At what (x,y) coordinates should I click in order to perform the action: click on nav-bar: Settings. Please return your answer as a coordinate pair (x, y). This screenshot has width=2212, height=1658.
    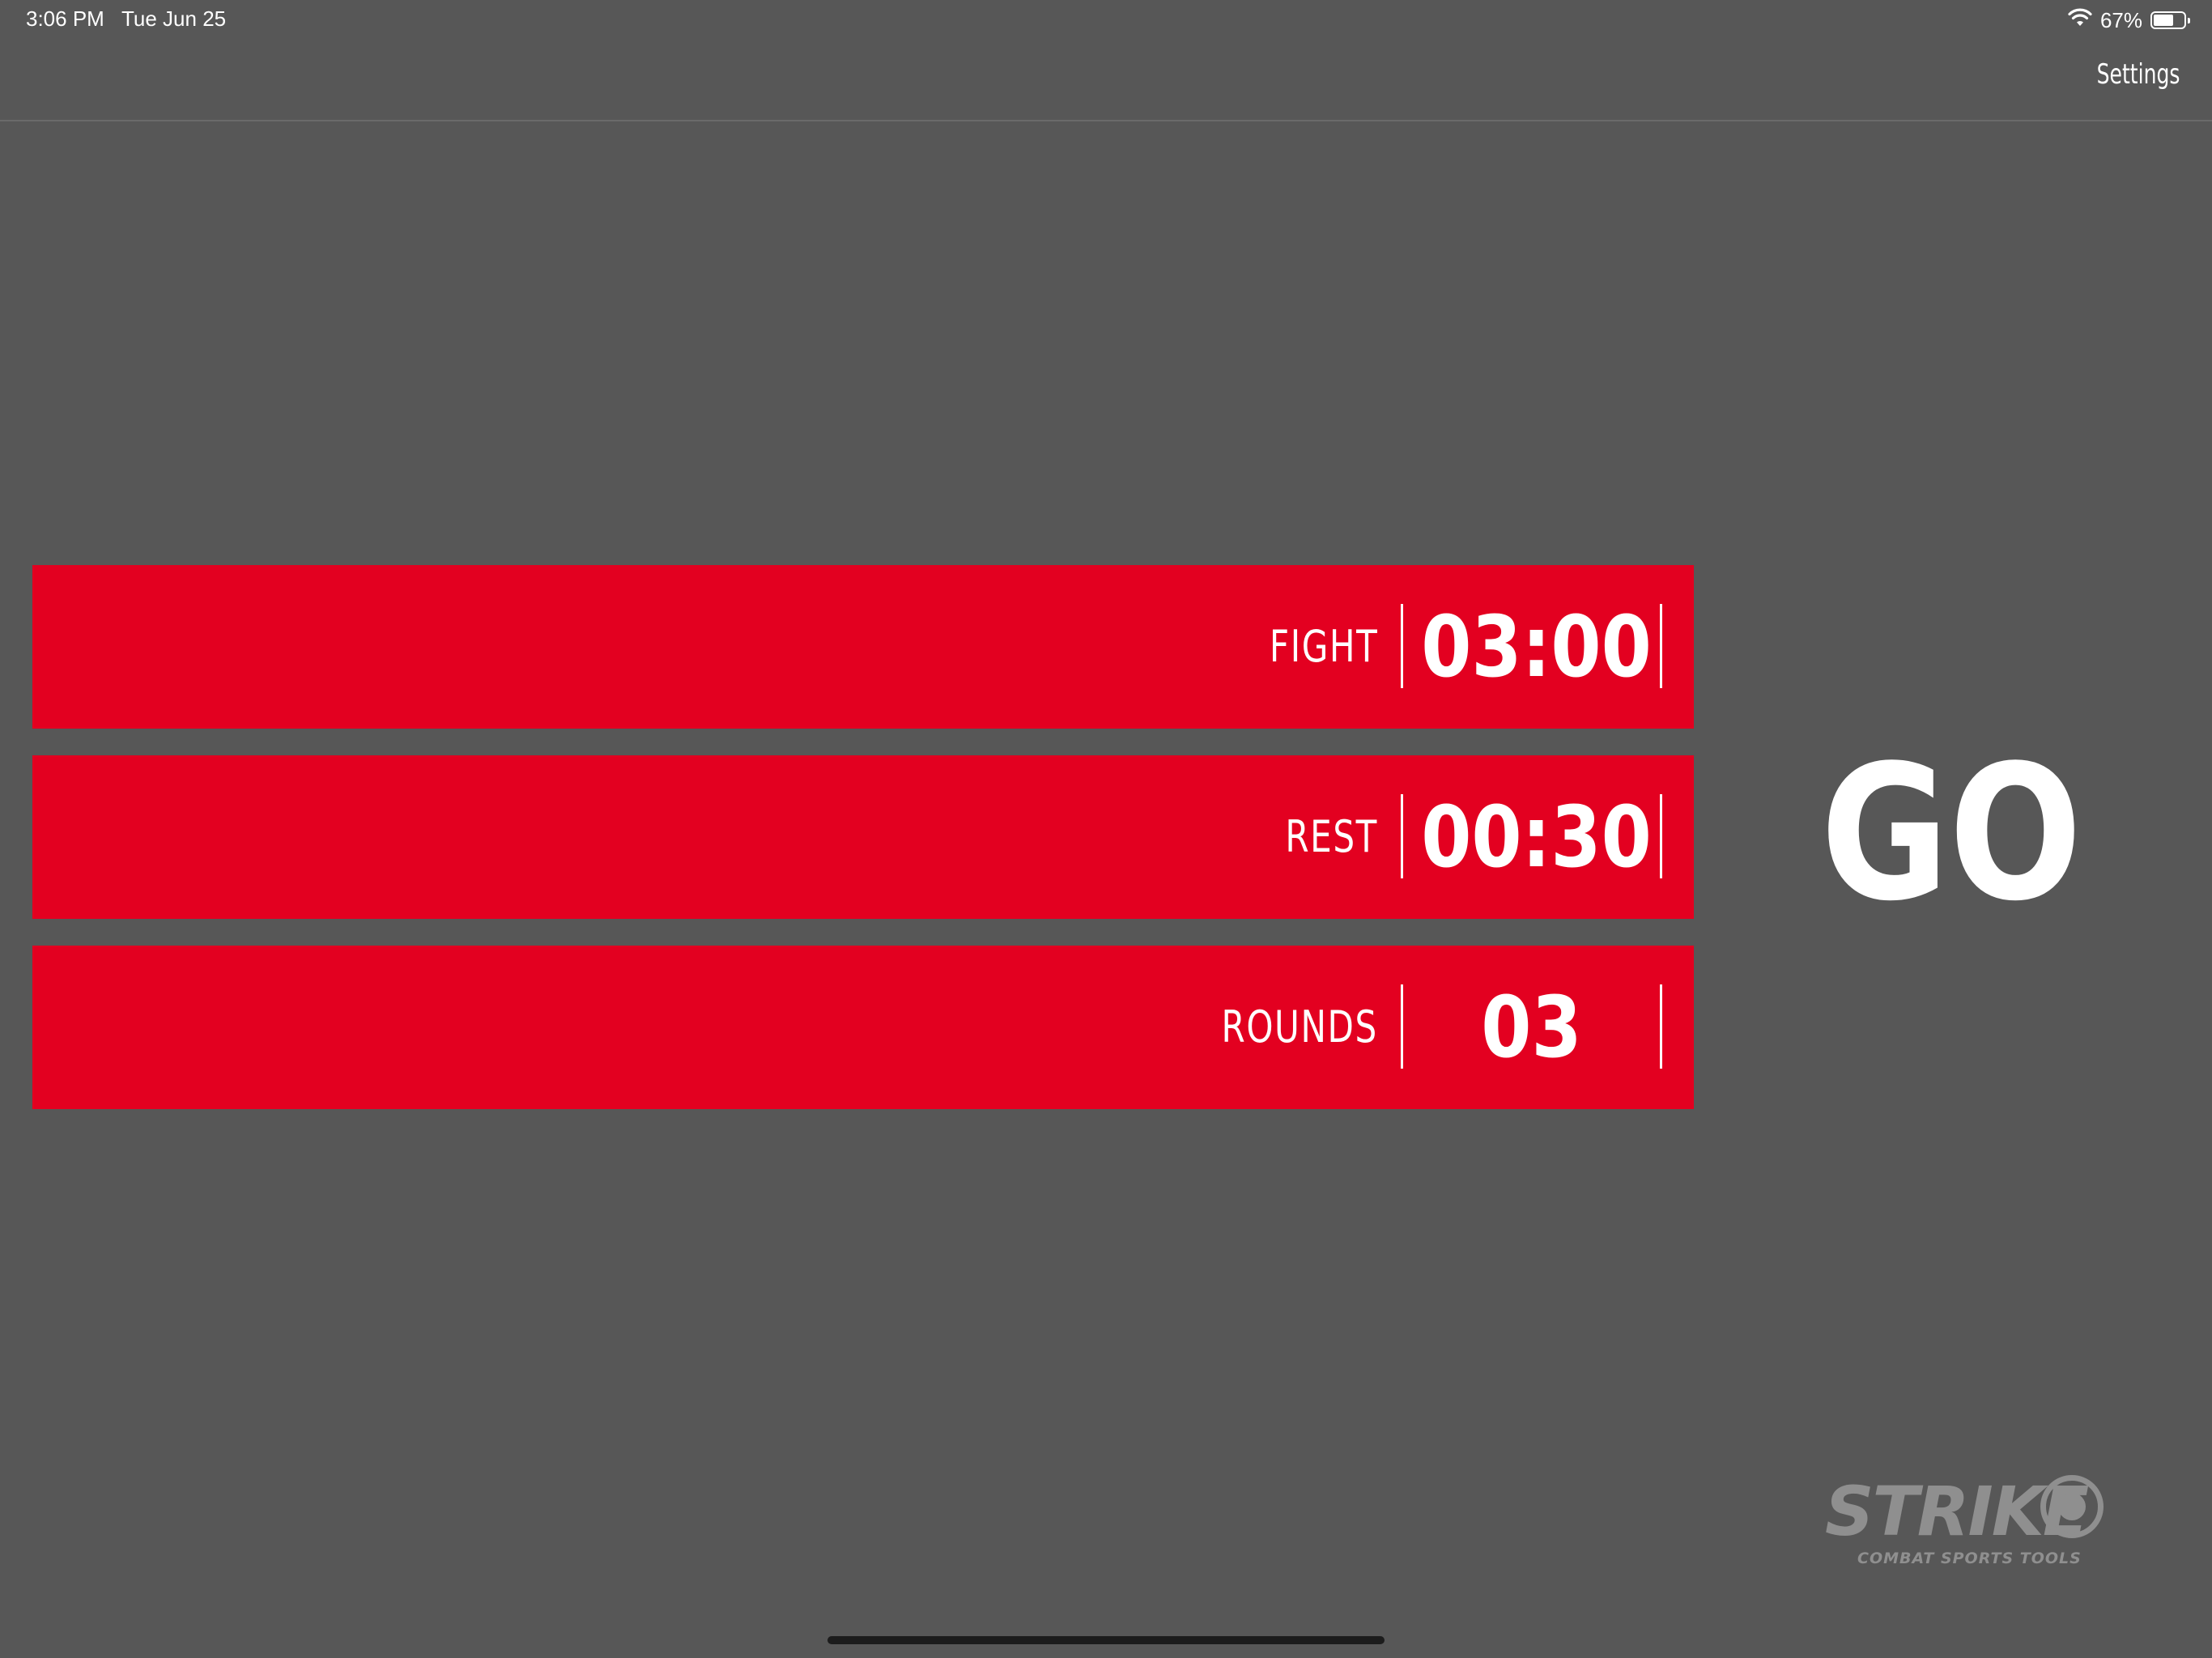
    Looking at the image, I should click on (1106, 80).